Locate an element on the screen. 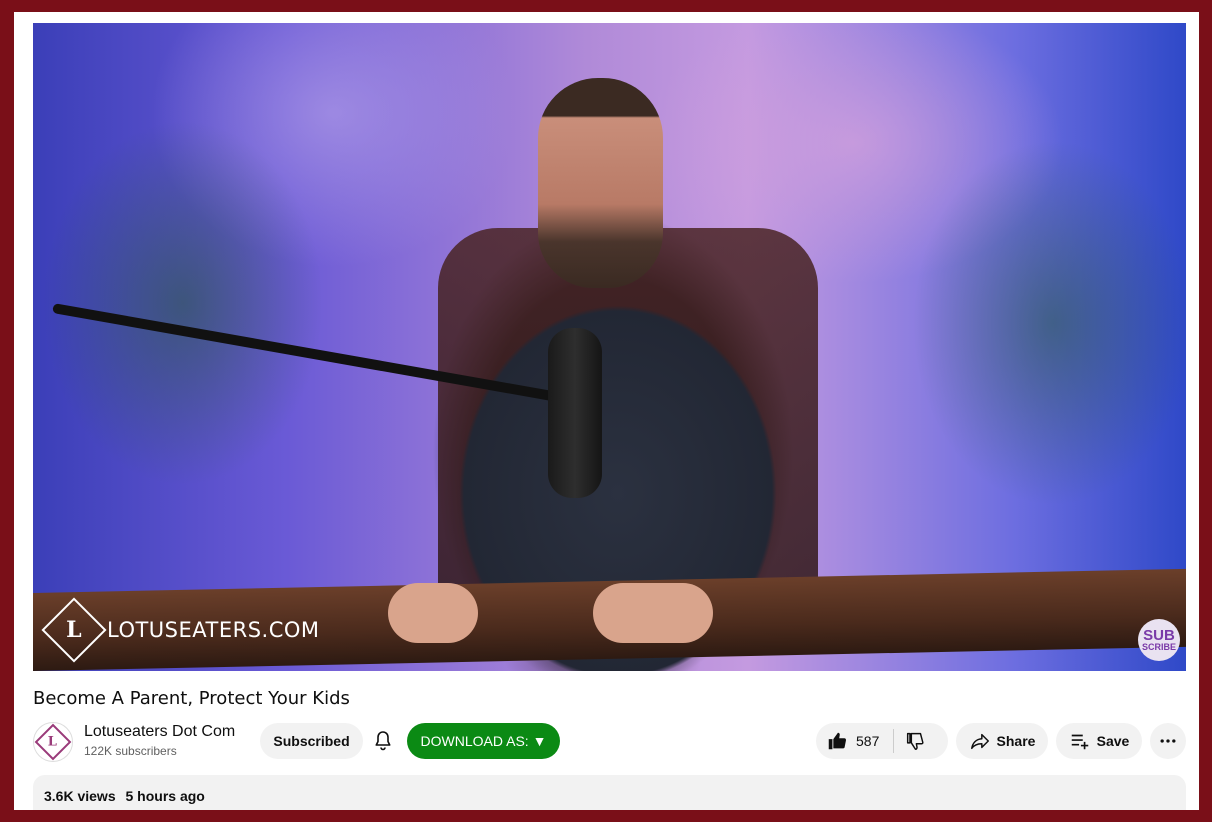 The width and height of the screenshot is (1212, 822). dislike-button is located at coordinates (915, 741).